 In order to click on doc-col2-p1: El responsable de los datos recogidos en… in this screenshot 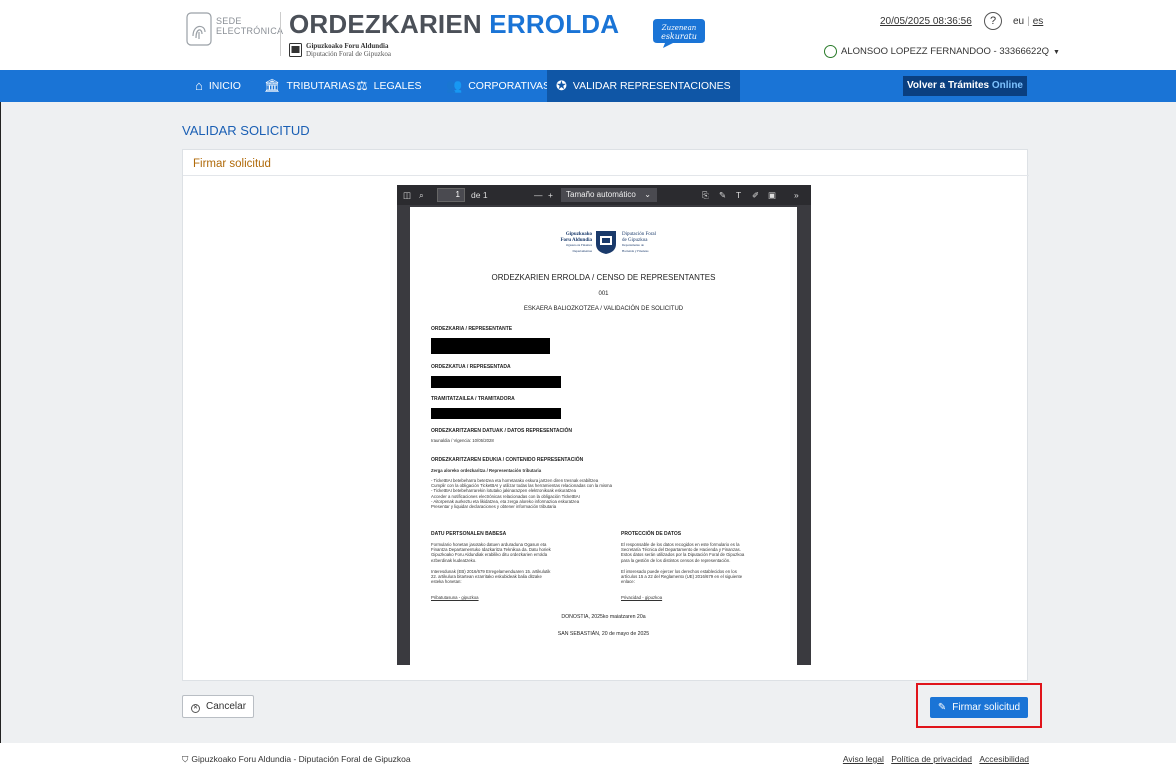, I will do `click(683, 552)`.